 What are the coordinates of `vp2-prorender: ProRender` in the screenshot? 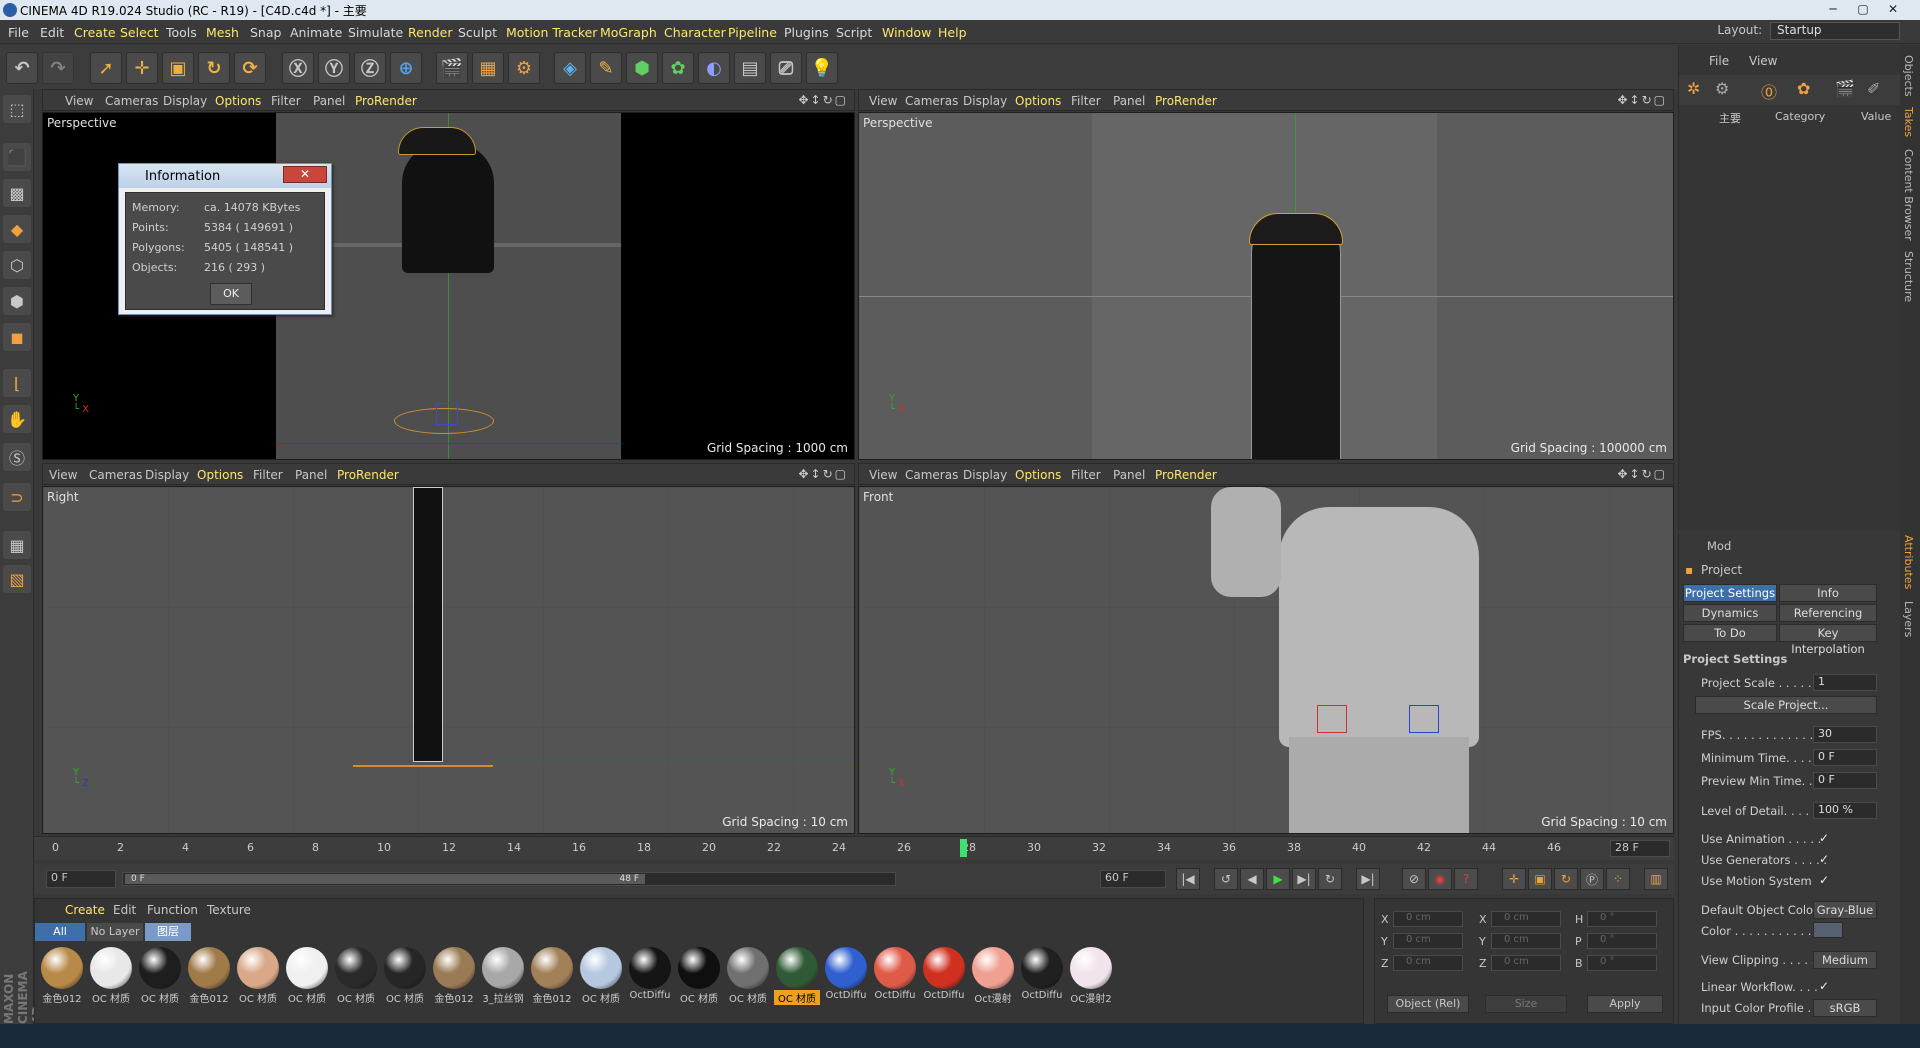 It's located at (1186, 101).